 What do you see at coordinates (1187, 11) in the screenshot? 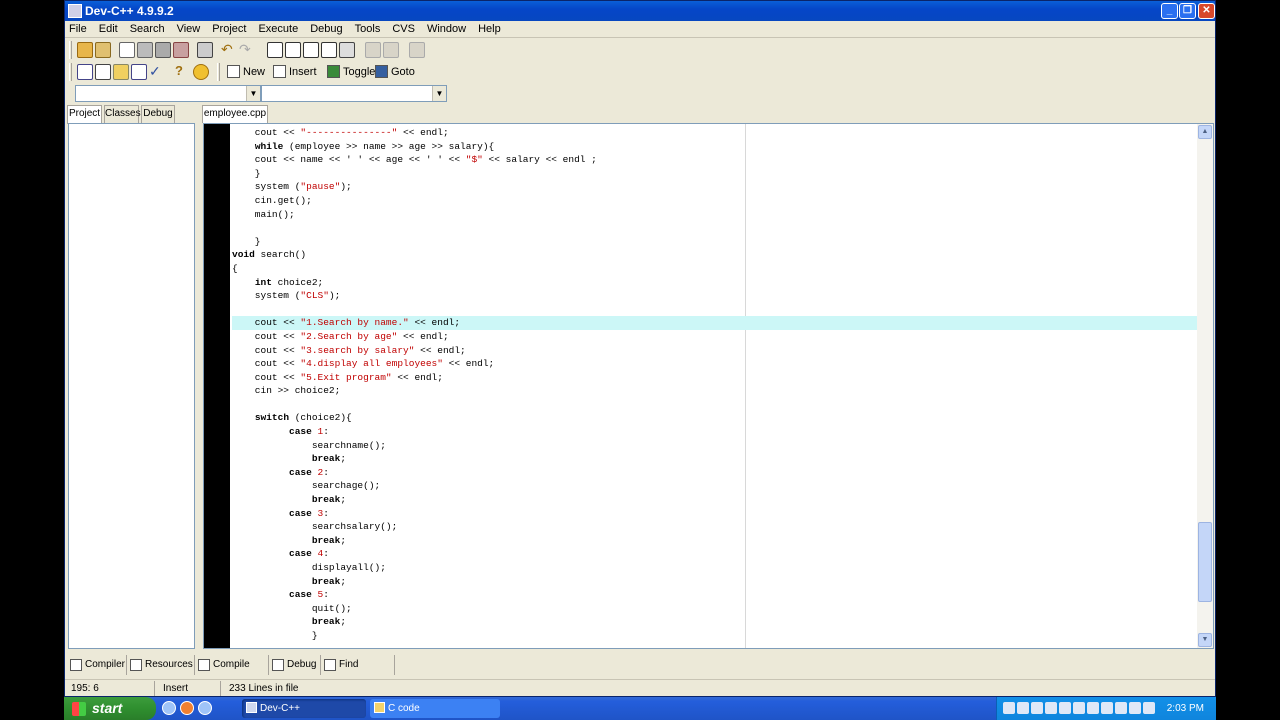
I see `maximize-button: ❐` at bounding box center [1187, 11].